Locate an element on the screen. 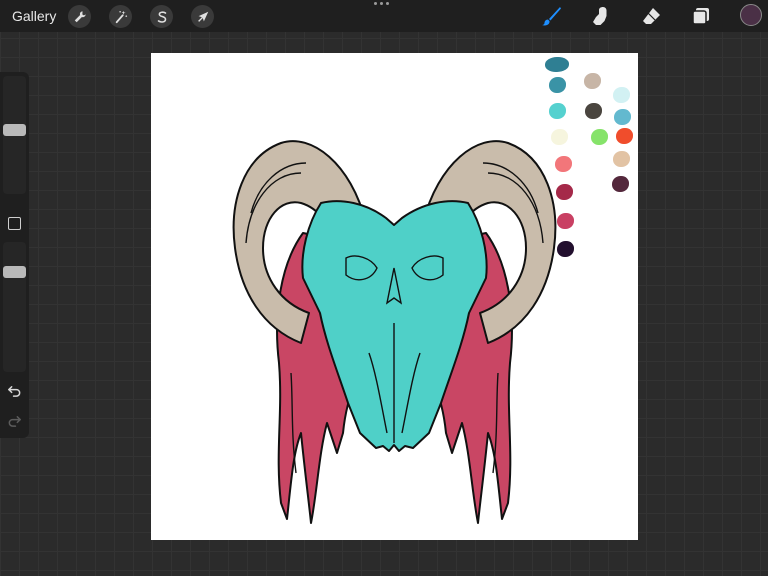 Image resolution: width=768 pixels, height=576 pixels. paintbrush-icon is located at coordinates (551, 16).